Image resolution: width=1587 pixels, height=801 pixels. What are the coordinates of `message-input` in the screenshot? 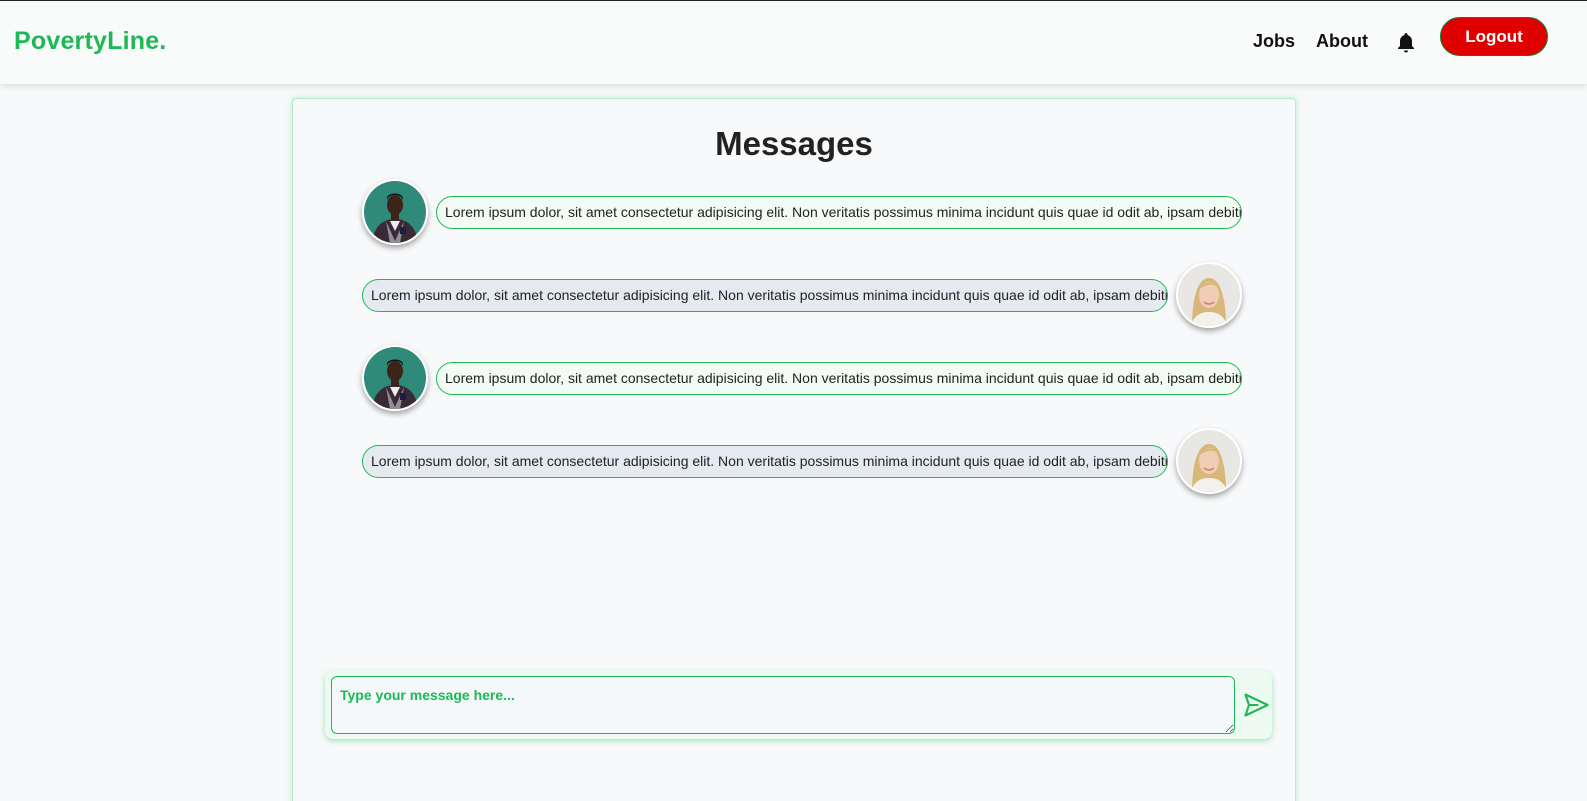 It's located at (783, 705).